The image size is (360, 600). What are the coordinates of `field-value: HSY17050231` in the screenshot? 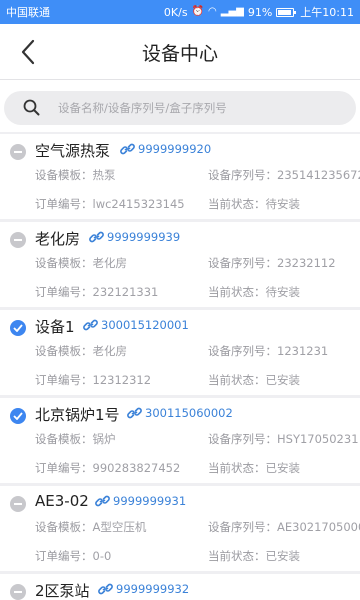 It's located at (318, 439).